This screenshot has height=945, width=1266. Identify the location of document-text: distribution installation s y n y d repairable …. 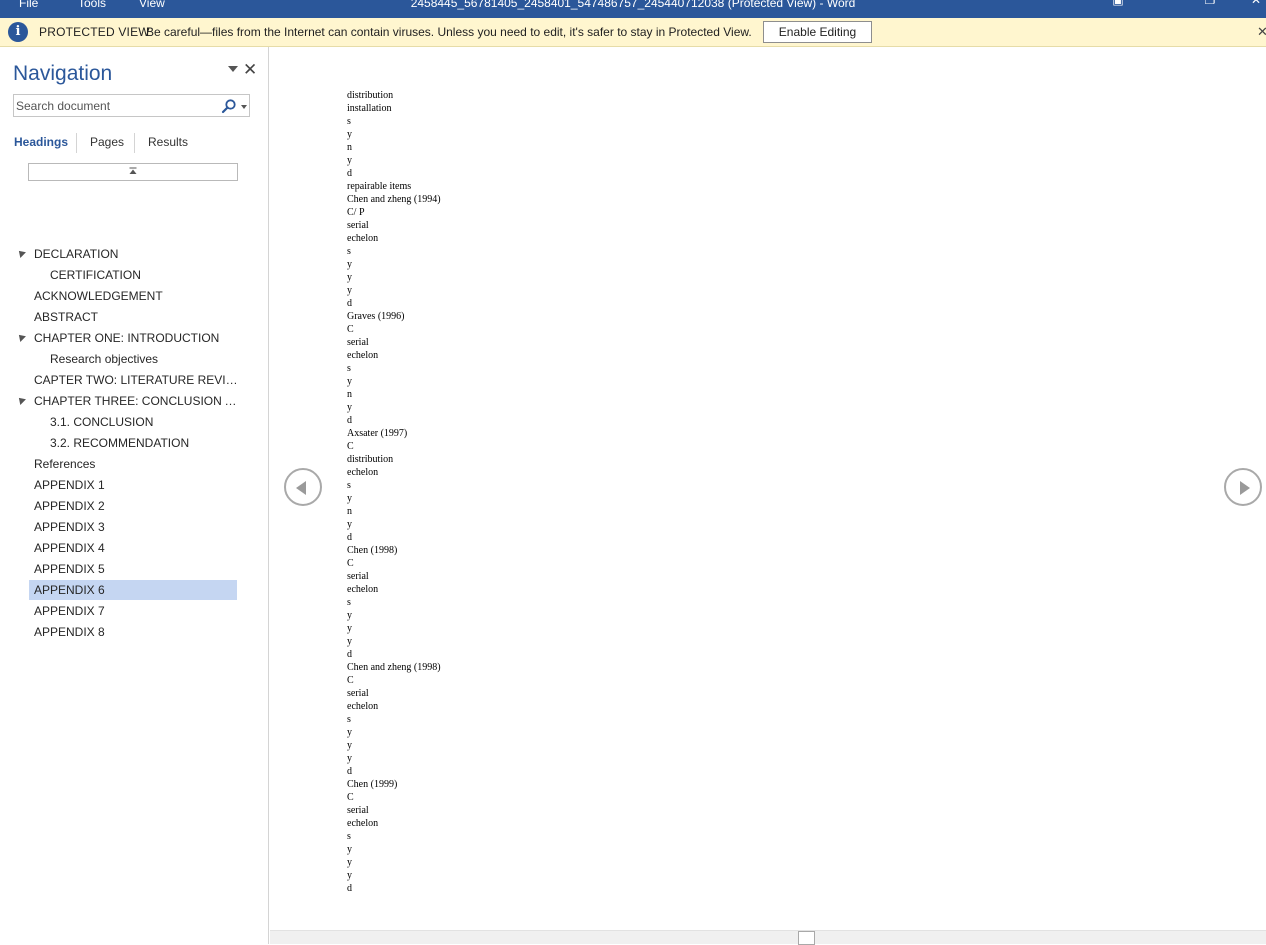
(394, 492).